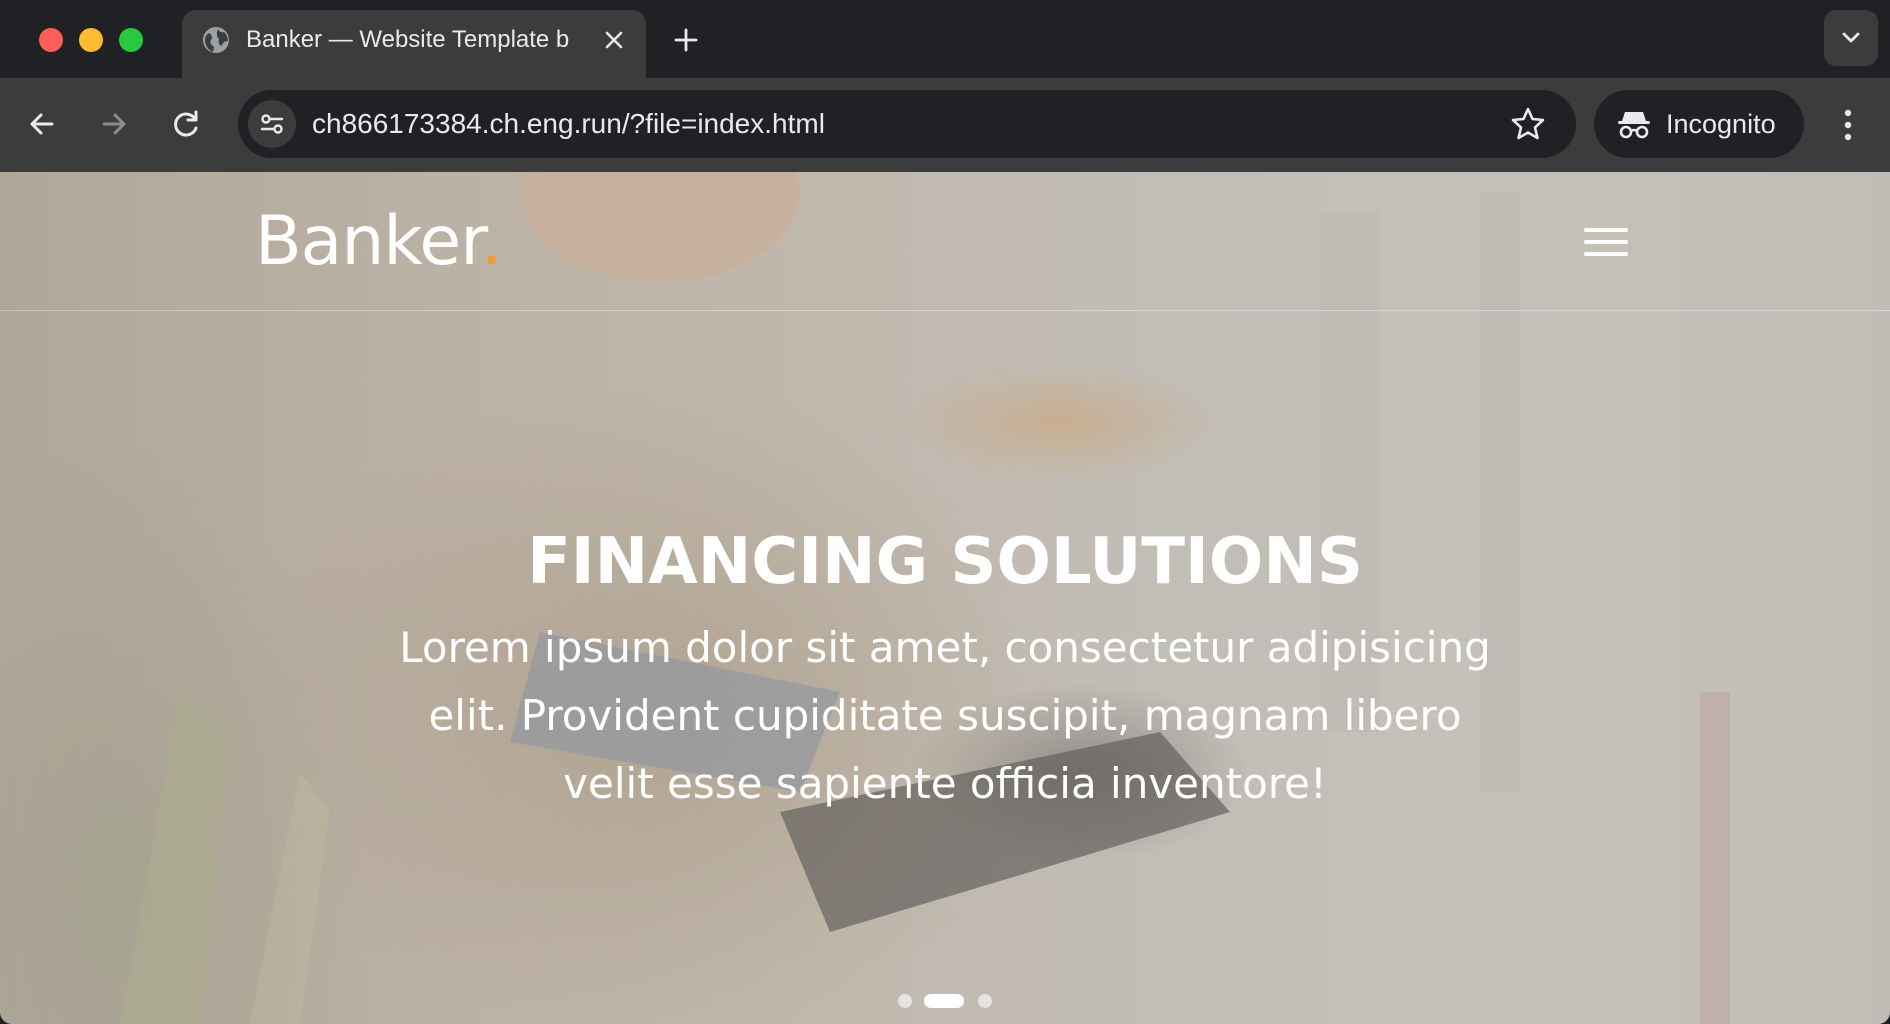  Describe the element at coordinates (408, 39) in the screenshot. I see `tab-title: Banker — Website Template b` at that location.